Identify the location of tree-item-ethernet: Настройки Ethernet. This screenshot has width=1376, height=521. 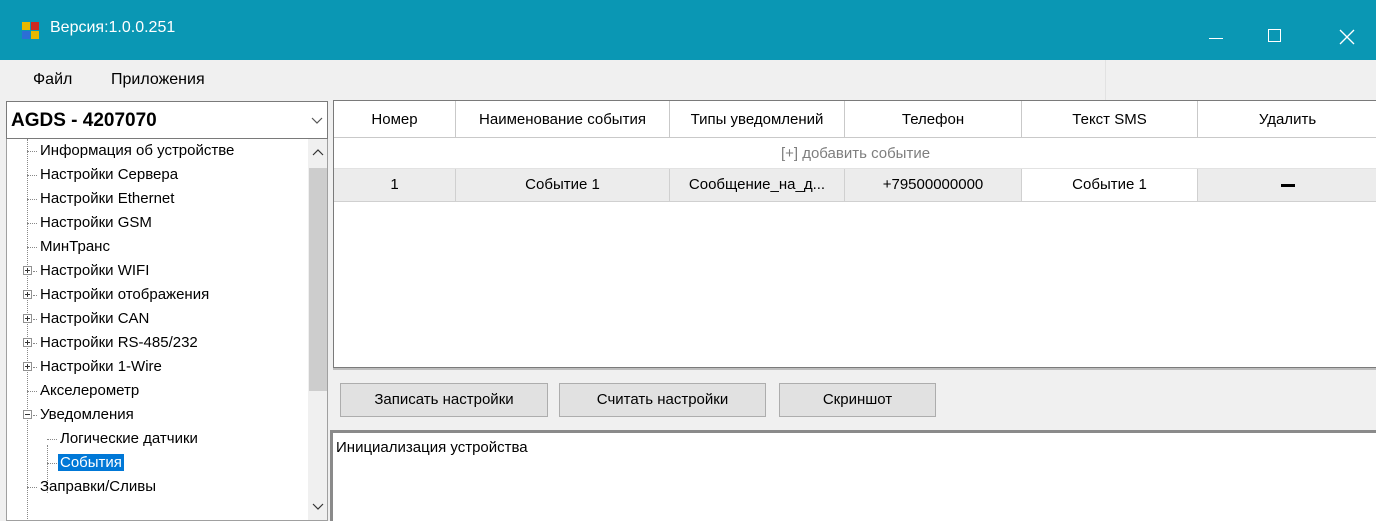
(157, 199).